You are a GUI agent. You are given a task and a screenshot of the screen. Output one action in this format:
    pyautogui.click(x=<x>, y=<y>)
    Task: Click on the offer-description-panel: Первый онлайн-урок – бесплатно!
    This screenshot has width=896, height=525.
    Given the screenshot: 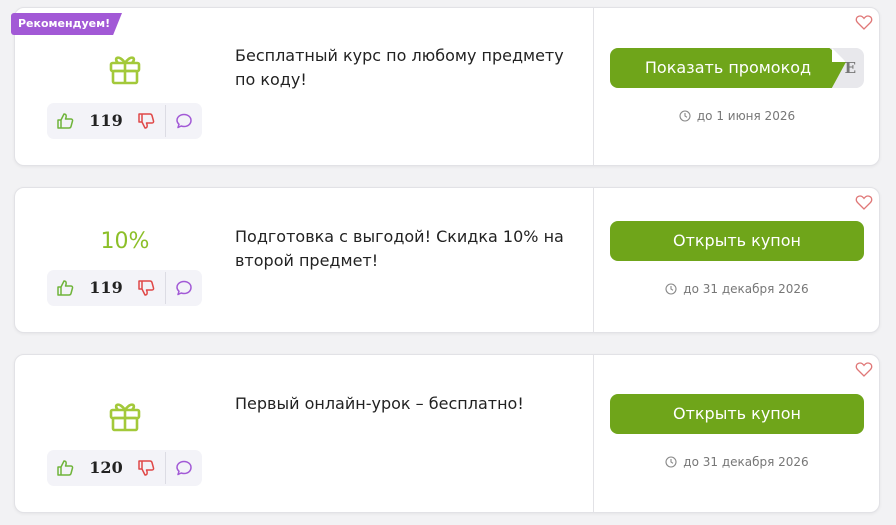 What is the action you would take?
    pyautogui.click(x=414, y=433)
    